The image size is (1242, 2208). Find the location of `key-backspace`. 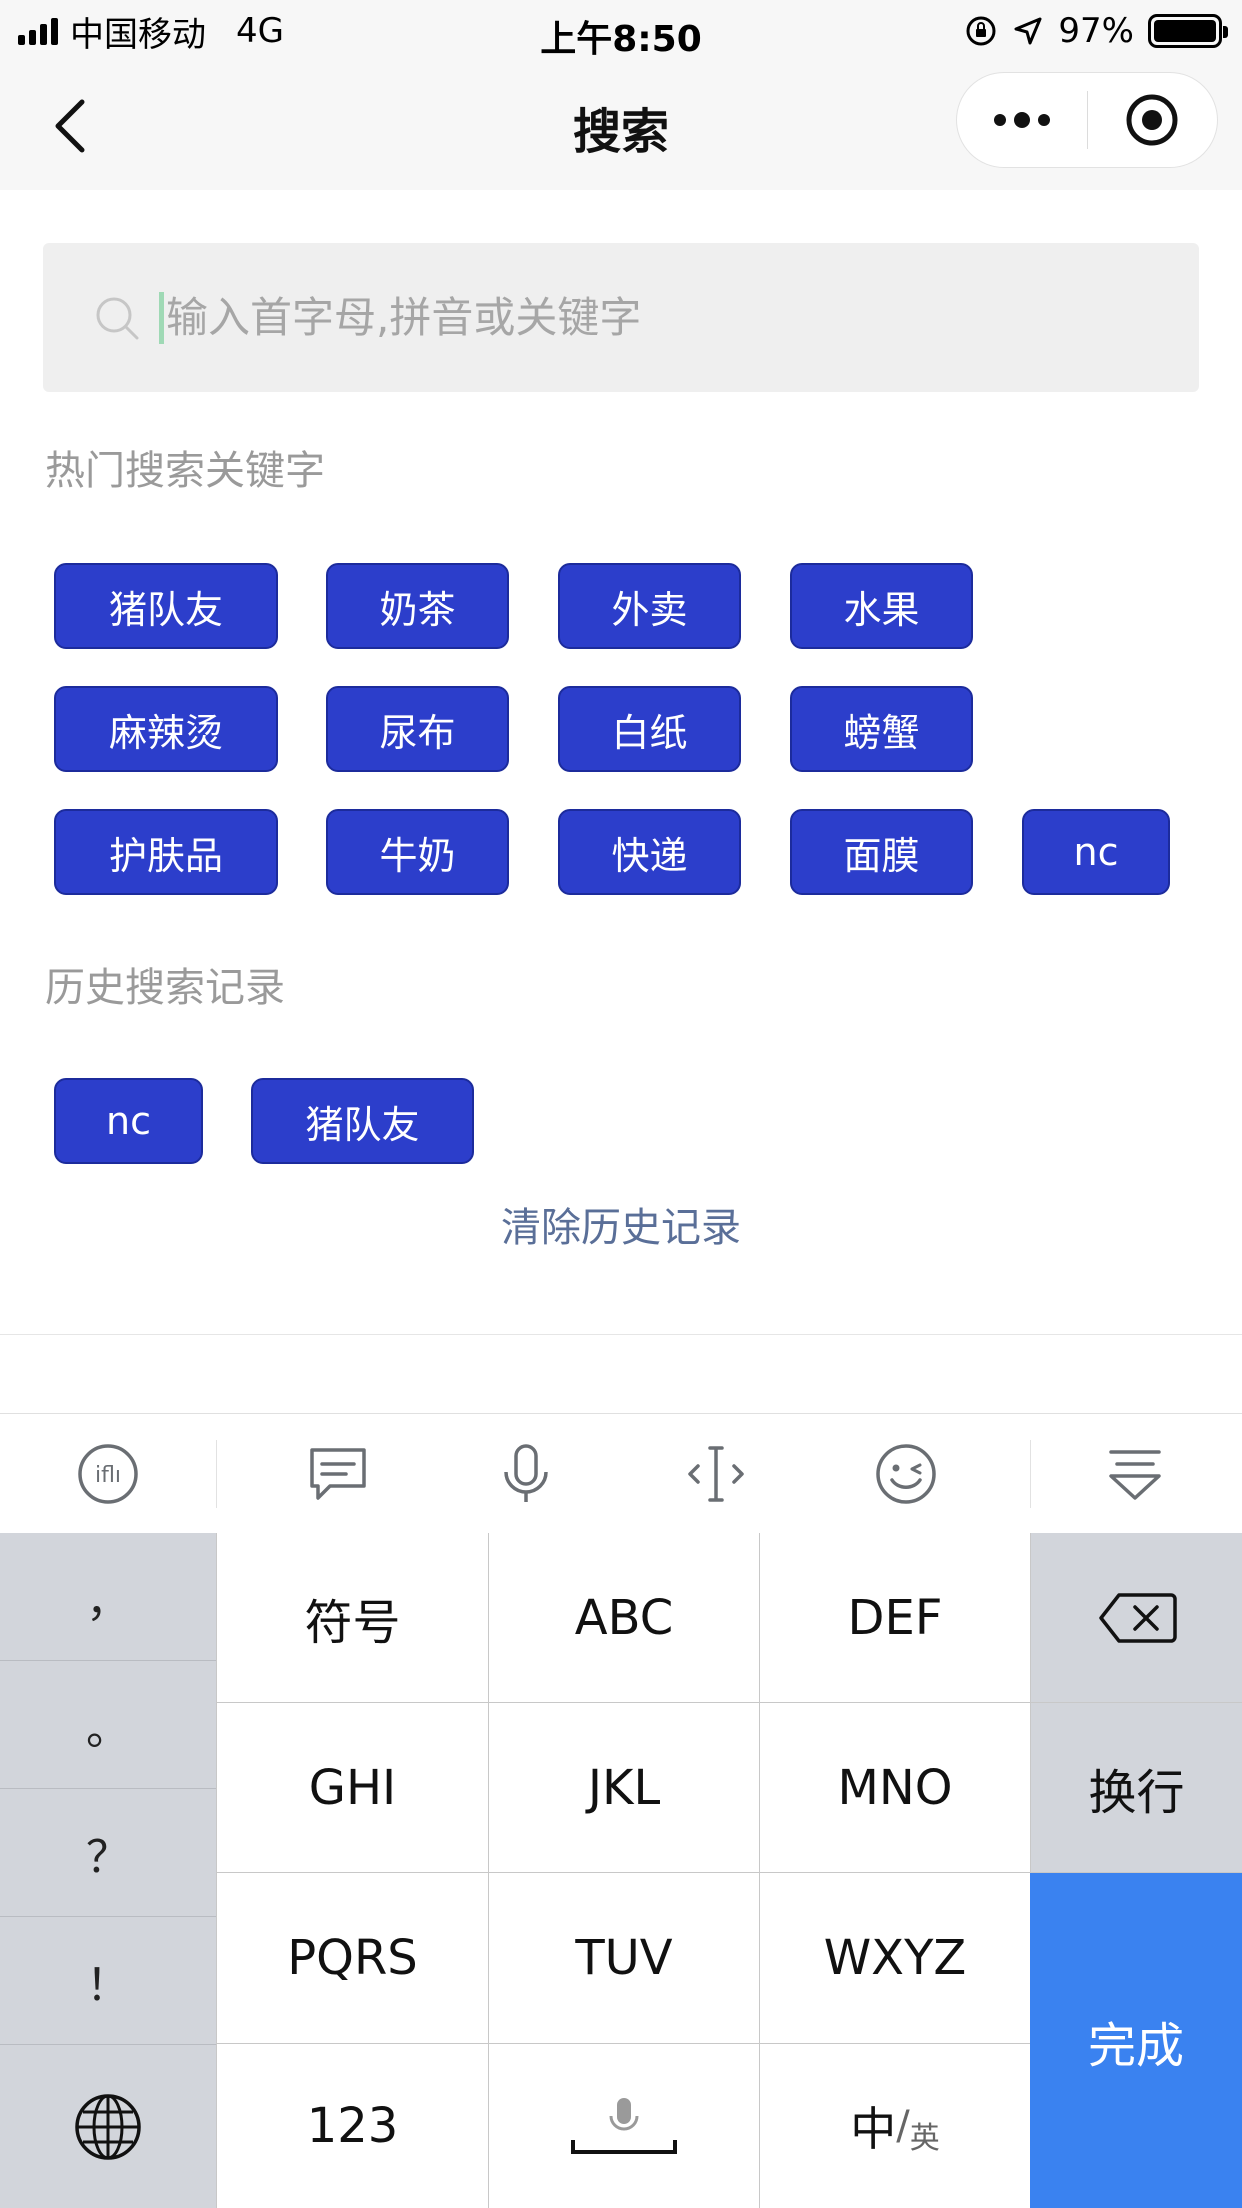

key-backspace is located at coordinates (1136, 1618).